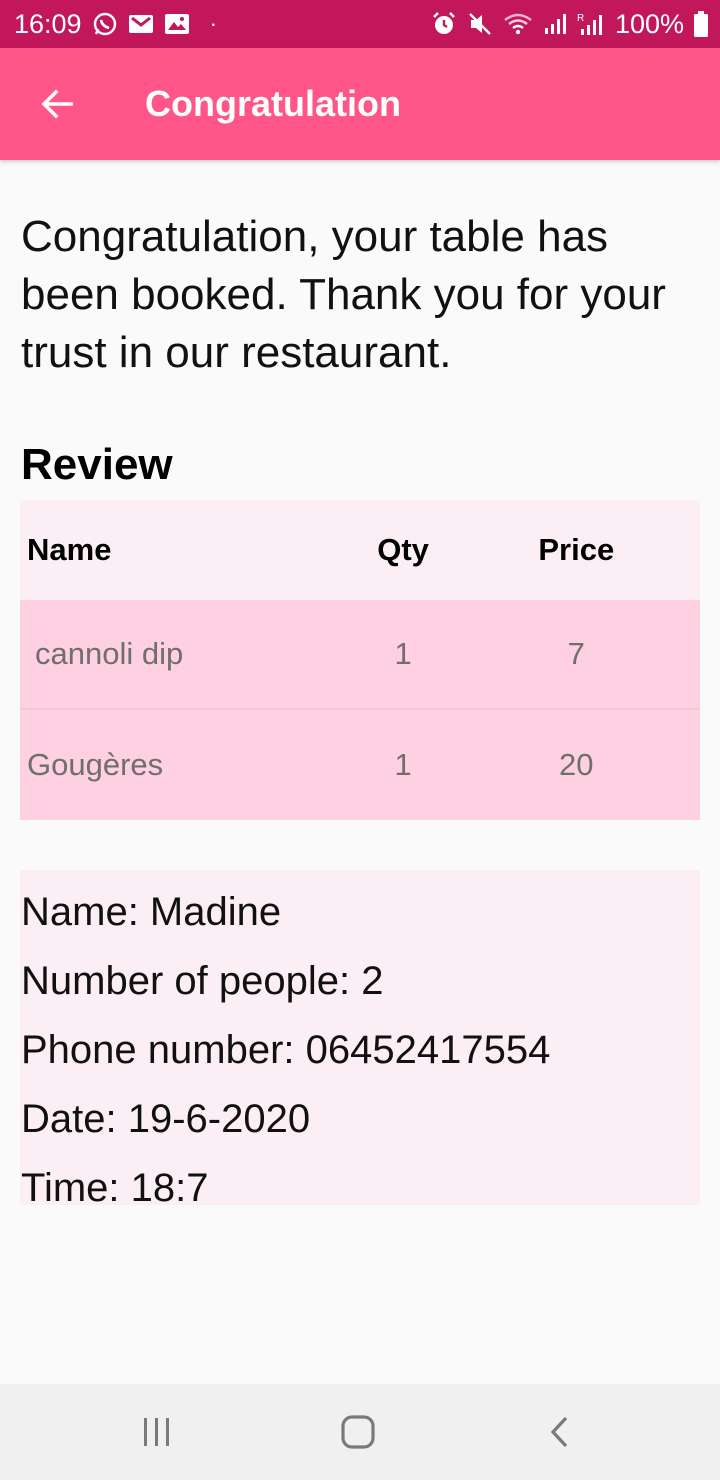  What do you see at coordinates (115, 1188) in the screenshot?
I see `detail-time: Time: 18:7` at bounding box center [115, 1188].